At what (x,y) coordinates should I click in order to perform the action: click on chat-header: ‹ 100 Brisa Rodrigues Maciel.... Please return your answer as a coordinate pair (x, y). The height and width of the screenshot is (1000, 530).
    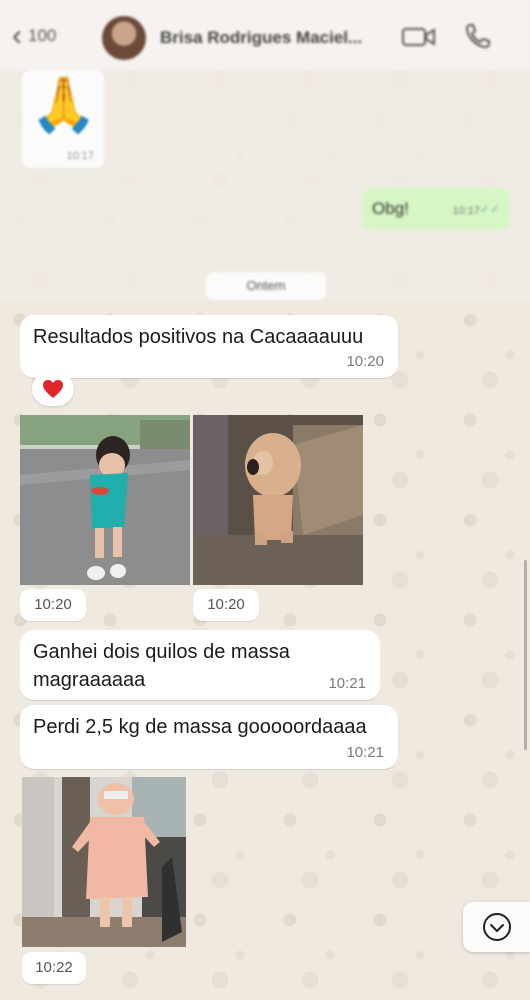
    Looking at the image, I should click on (265, 35).